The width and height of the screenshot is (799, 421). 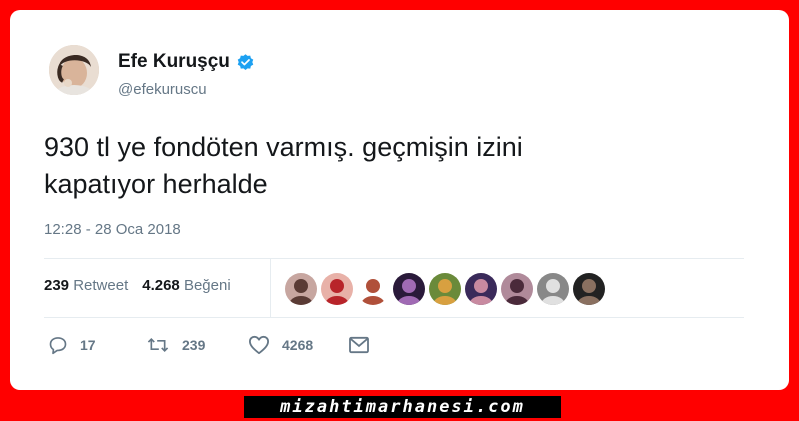 I want to click on verified-badge-icon, so click(x=245, y=62).